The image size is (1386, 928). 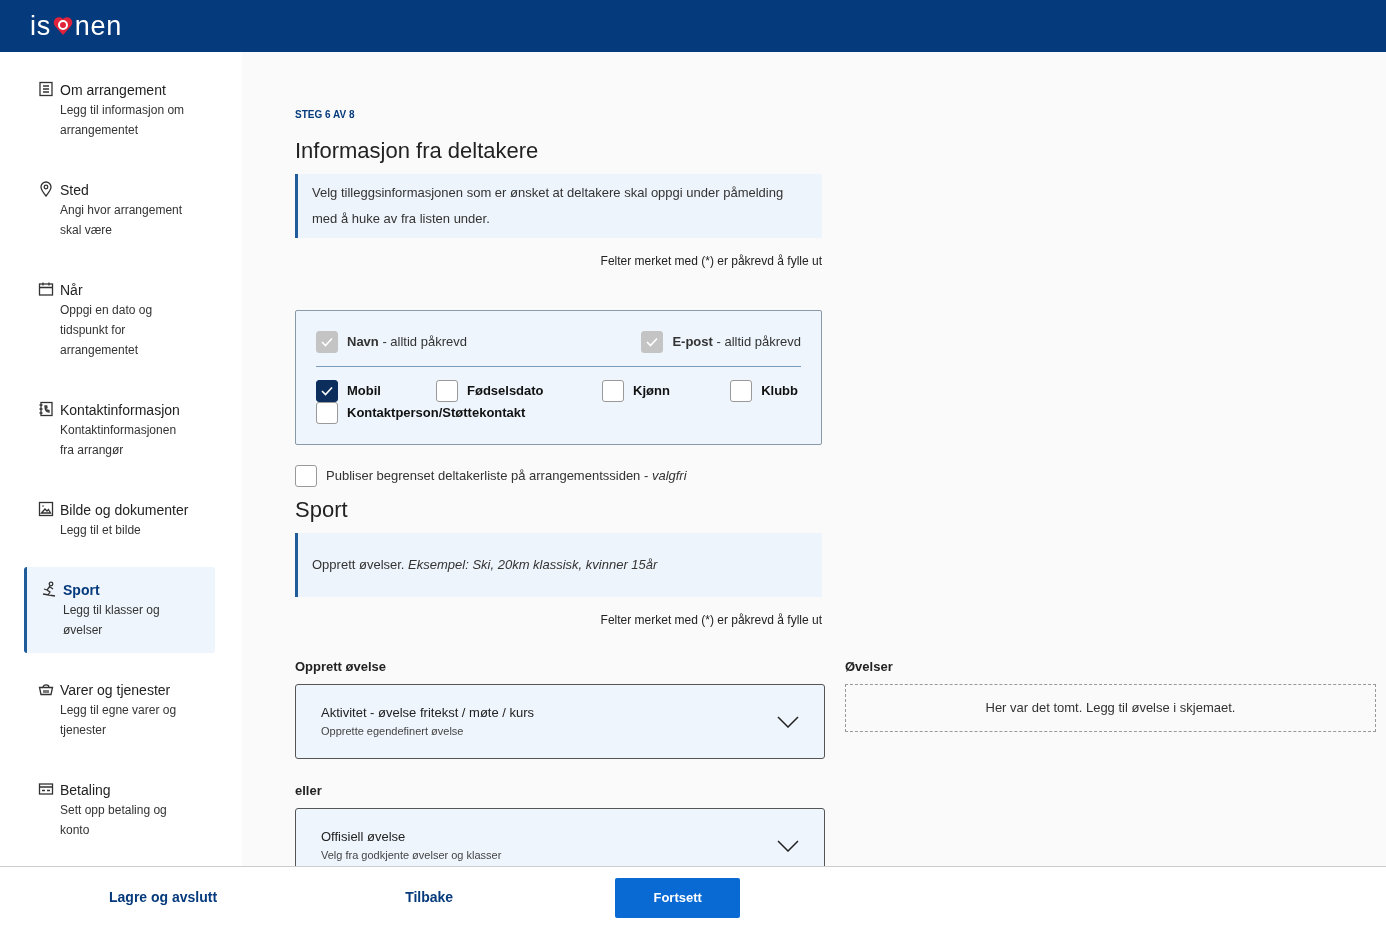 What do you see at coordinates (411, 855) in the screenshot?
I see `dropdown-subtitle: Velg fra godkjente øvelser og klasser` at bounding box center [411, 855].